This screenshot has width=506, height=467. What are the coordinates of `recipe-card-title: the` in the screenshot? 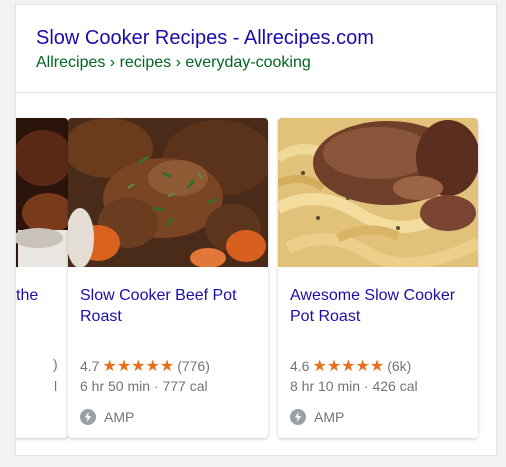 It's located at (42, 295).